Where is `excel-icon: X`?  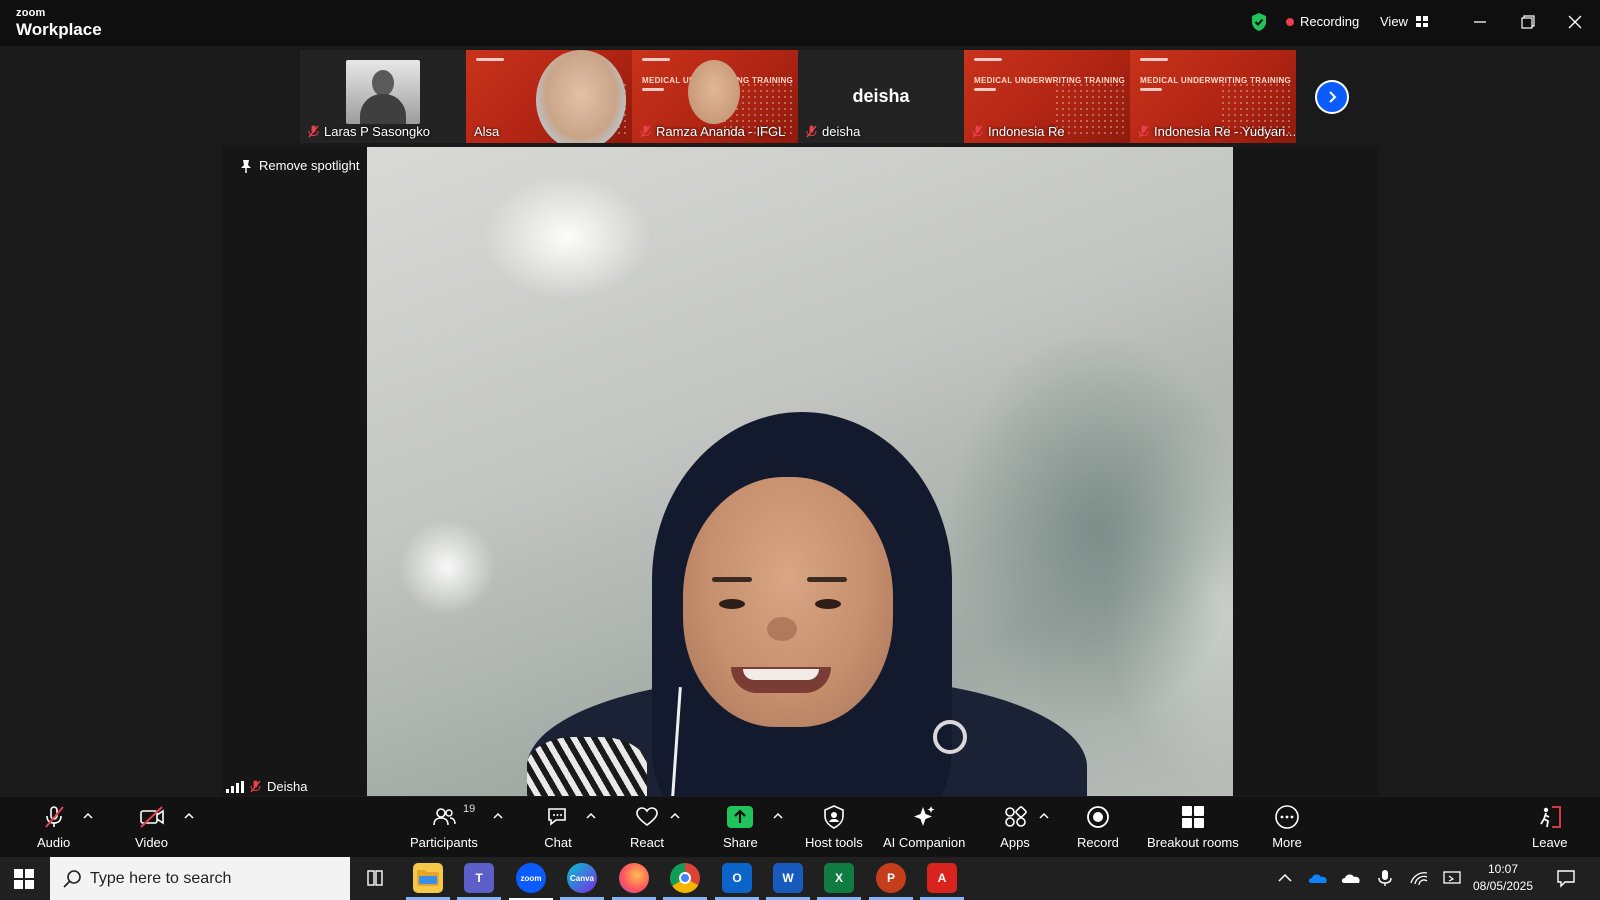
excel-icon: X is located at coordinates (839, 878).